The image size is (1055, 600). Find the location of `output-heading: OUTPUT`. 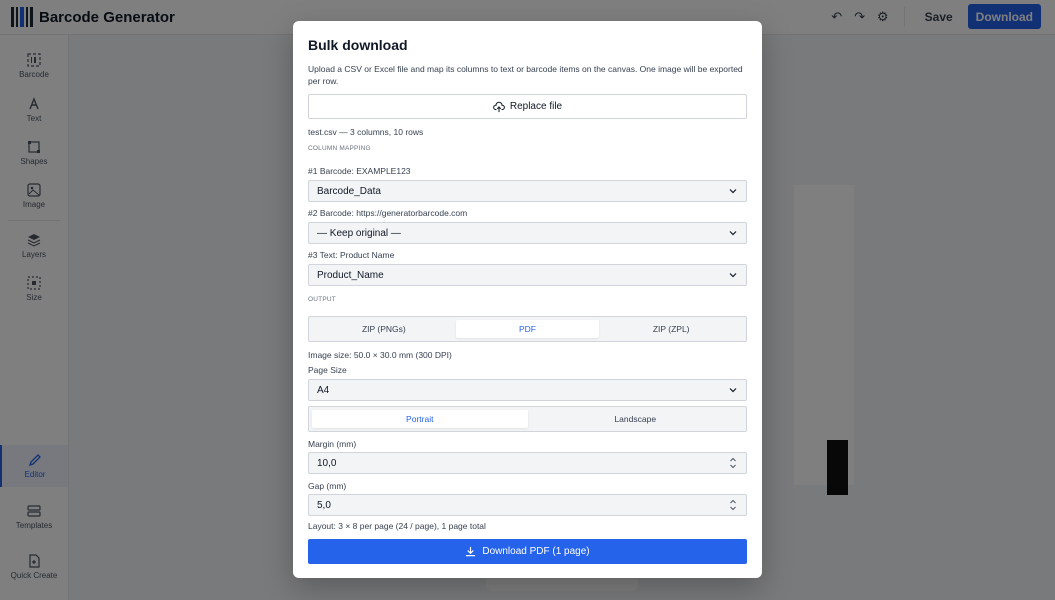

output-heading: OUTPUT is located at coordinates (322, 299).